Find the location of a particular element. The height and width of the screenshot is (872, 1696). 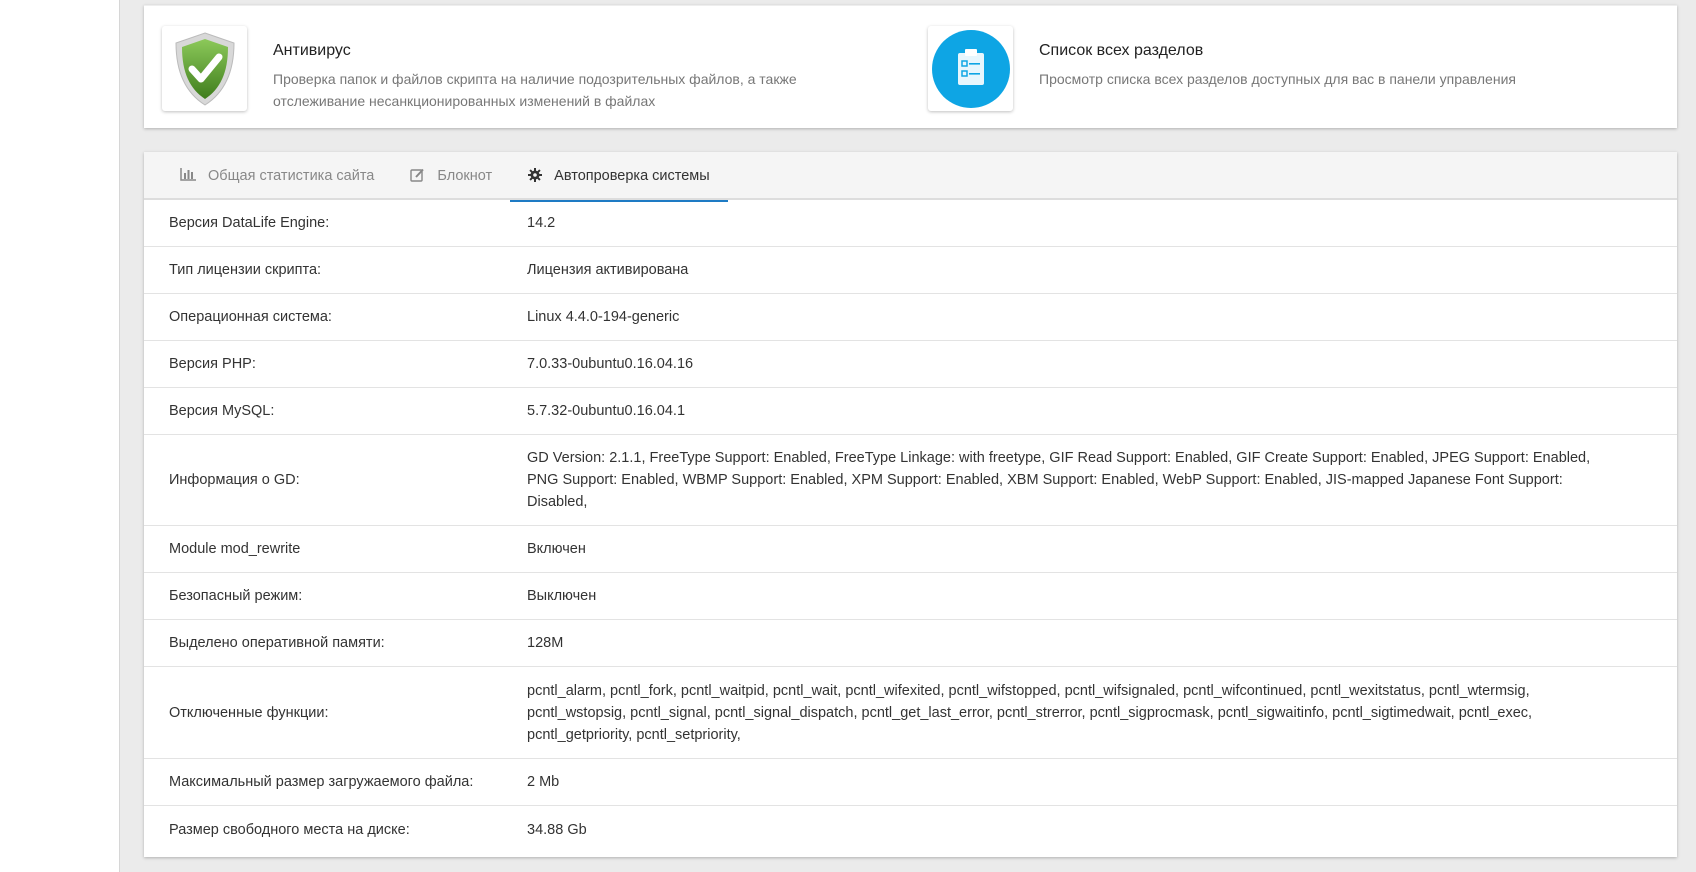

left-sidebar is located at coordinates (60, 436).